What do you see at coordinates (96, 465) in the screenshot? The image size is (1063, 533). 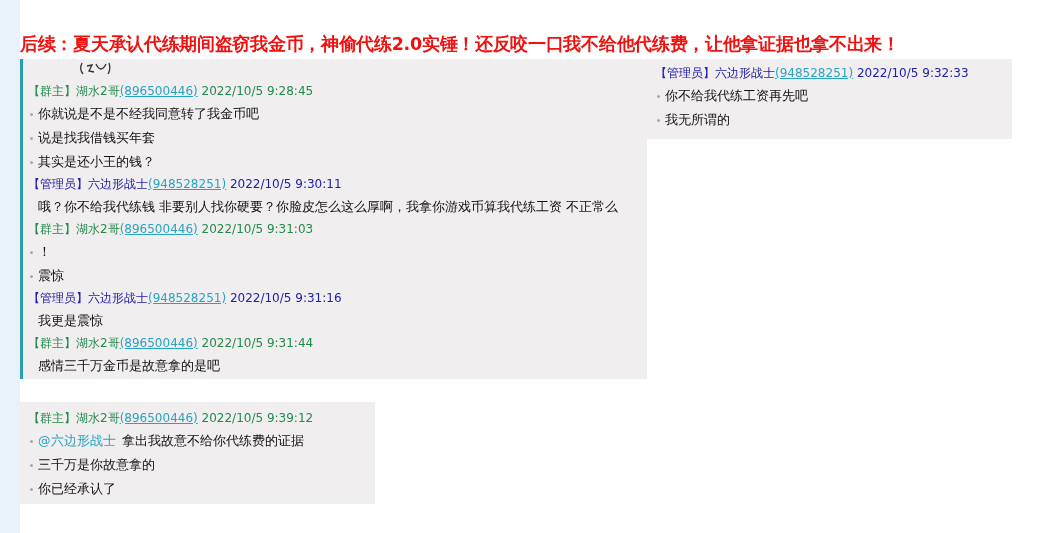 I see `message-text: 三千万是你故意拿的` at bounding box center [96, 465].